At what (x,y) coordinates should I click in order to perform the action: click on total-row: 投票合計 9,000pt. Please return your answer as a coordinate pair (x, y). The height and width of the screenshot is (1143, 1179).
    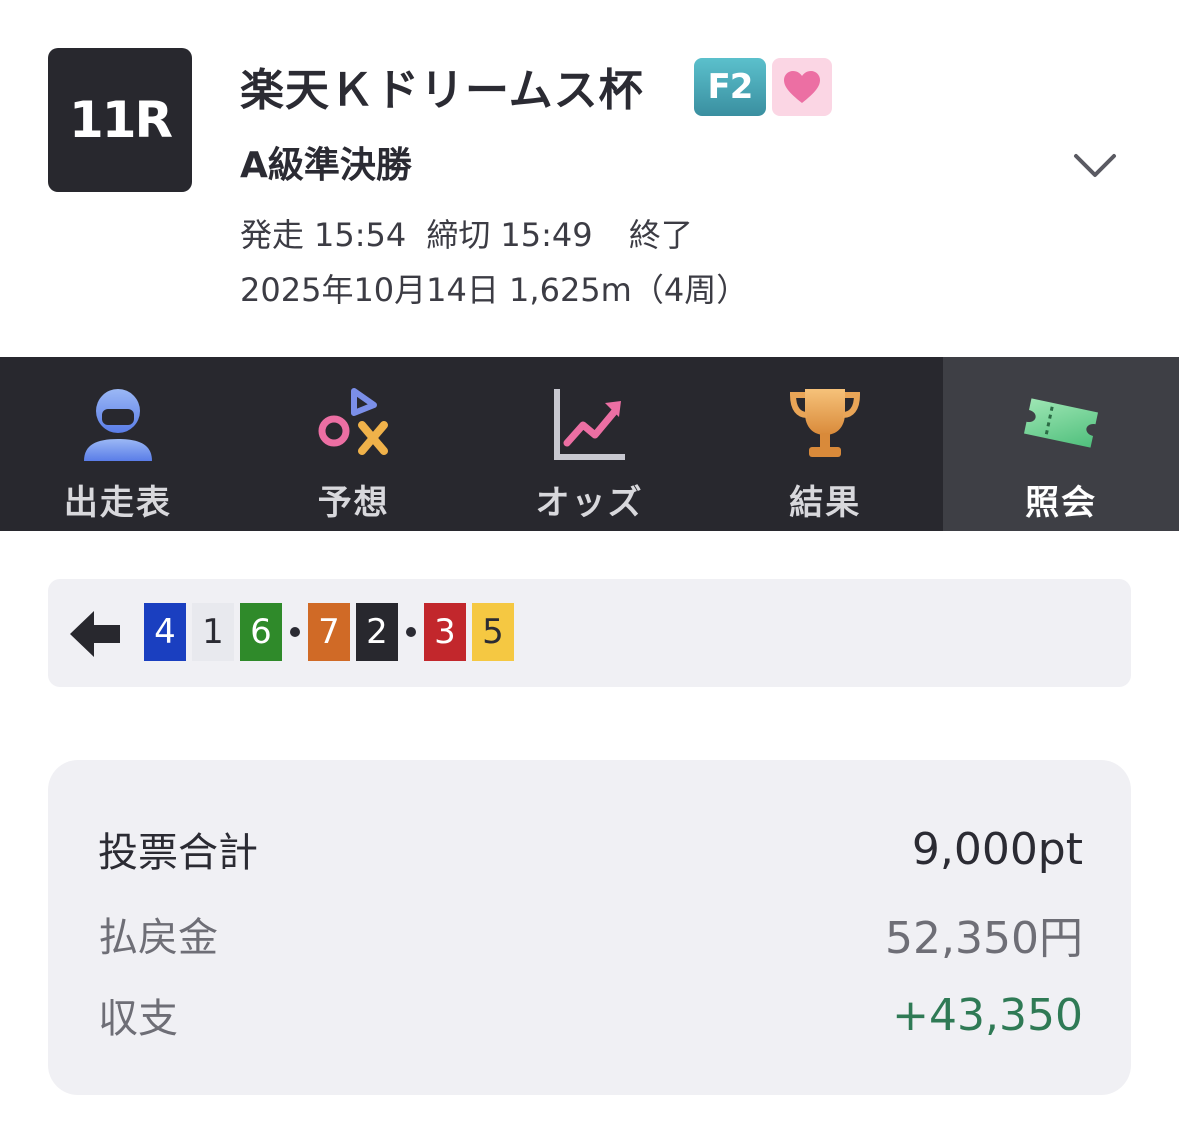
    Looking at the image, I should click on (590, 849).